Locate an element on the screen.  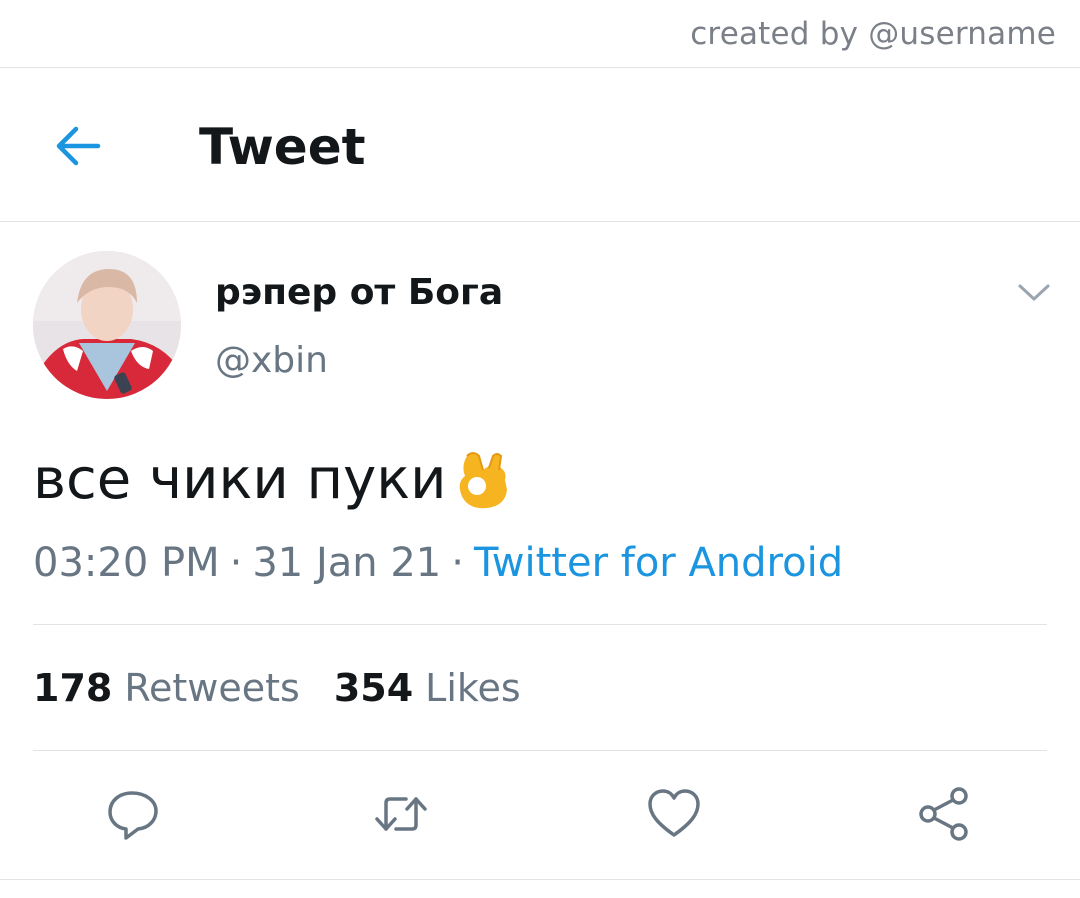
user-handle: @xbin is located at coordinates (271, 360).